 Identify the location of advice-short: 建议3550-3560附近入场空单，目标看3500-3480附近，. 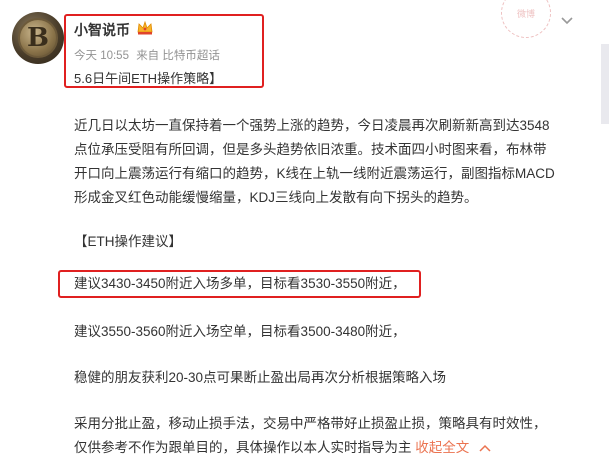
(240, 331).